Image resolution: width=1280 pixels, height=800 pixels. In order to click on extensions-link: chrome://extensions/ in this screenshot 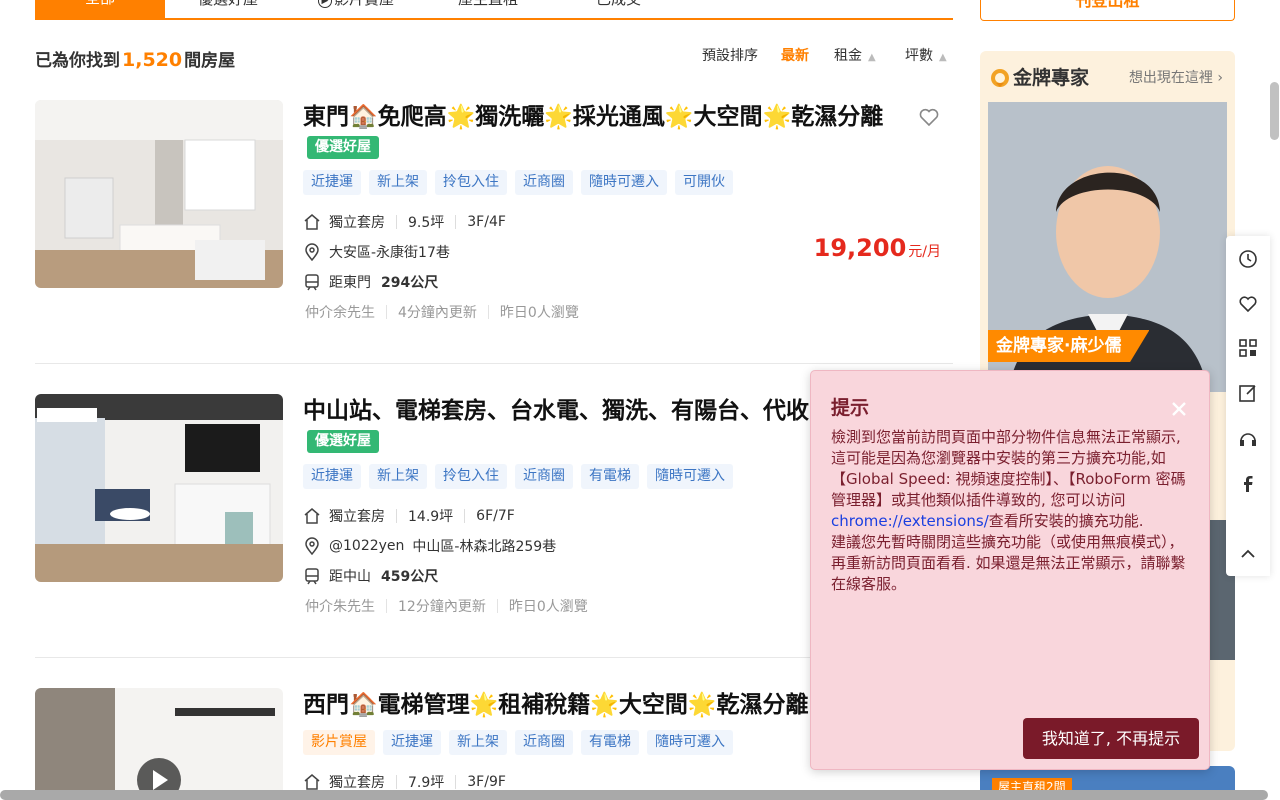, I will do `click(910, 521)`.